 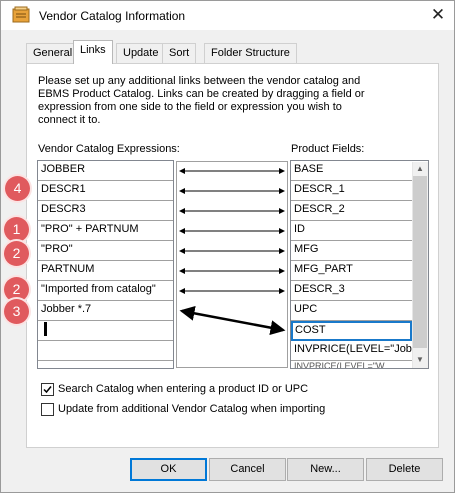 I want to click on text-cursor, so click(x=45, y=329).